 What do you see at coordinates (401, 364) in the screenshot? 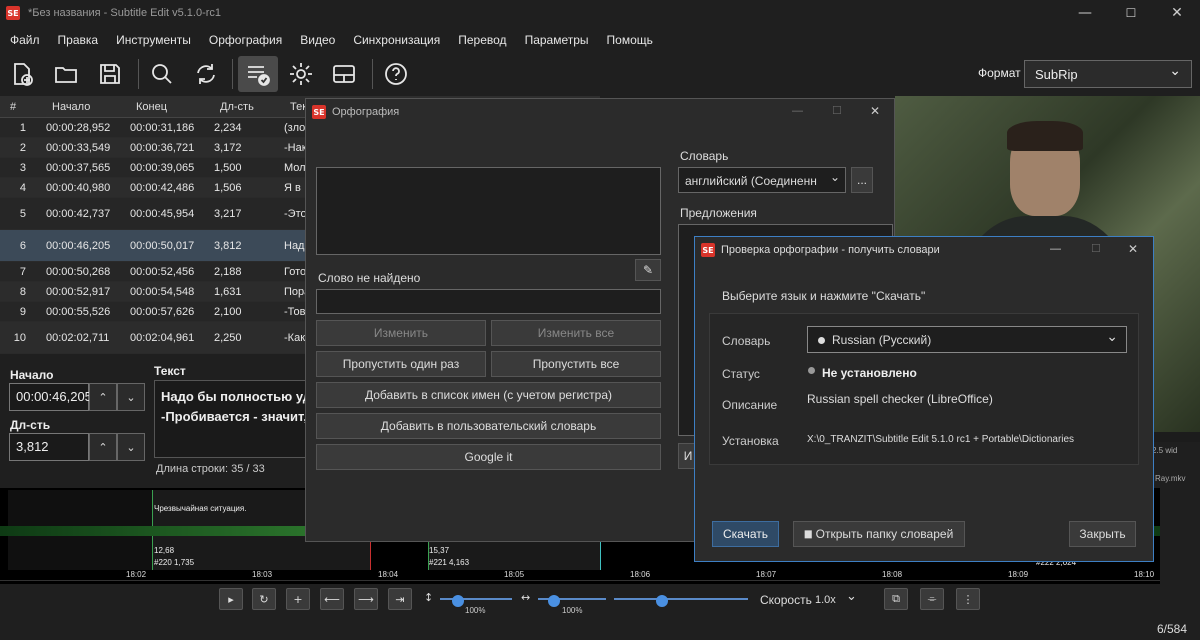
I see `skip-once-button: Пропустить один раз` at bounding box center [401, 364].